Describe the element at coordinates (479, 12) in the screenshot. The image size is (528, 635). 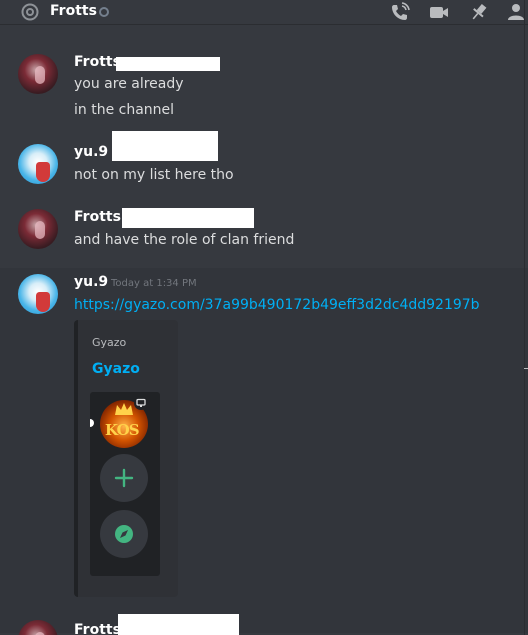
I see `pin-icon` at that location.